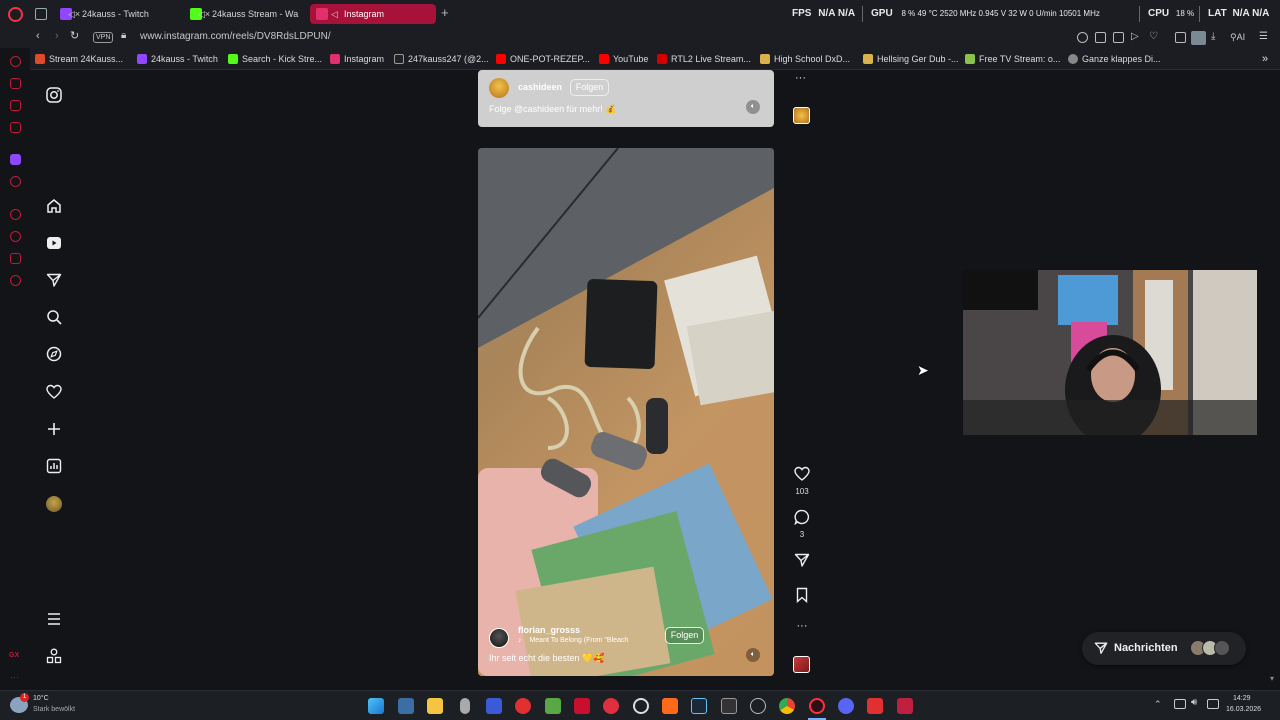 The image size is (1280, 720). Describe the element at coordinates (1118, 37) in the screenshot. I see `shield-icon` at that location.